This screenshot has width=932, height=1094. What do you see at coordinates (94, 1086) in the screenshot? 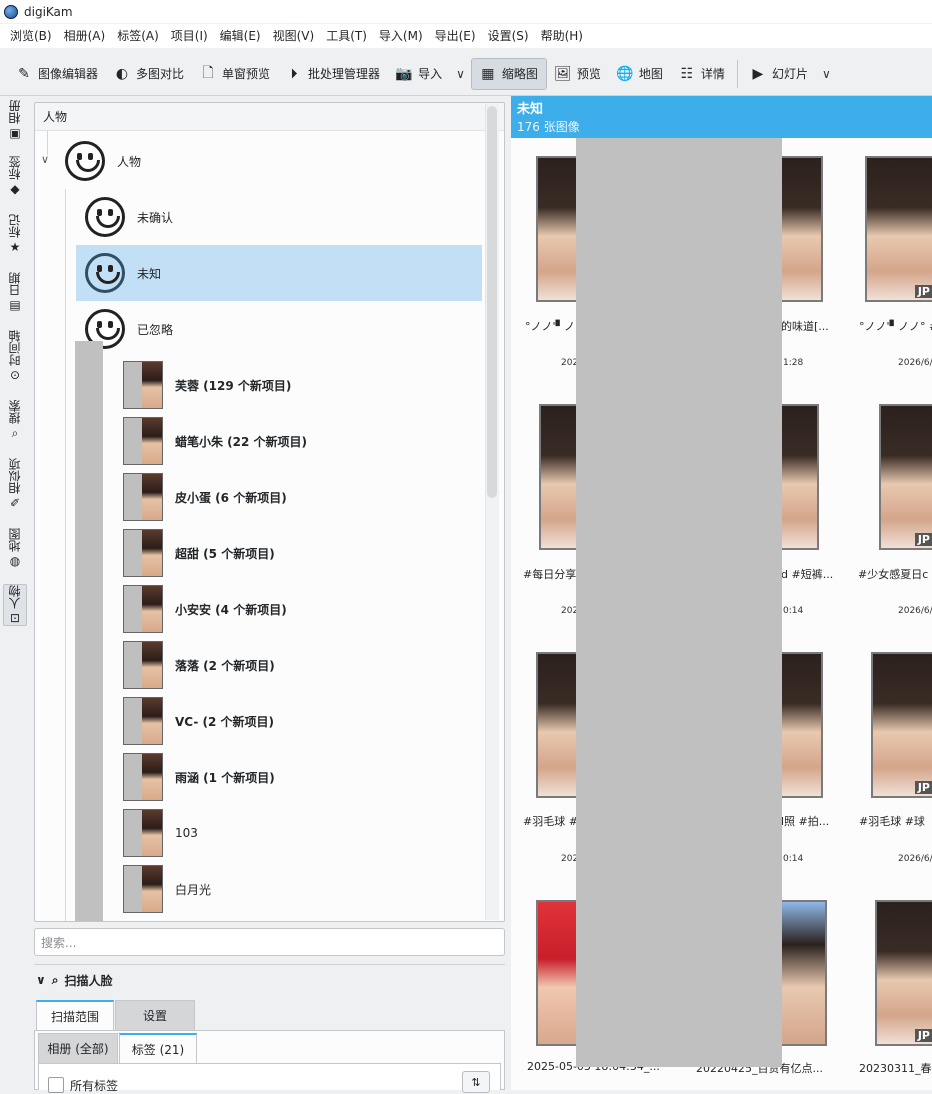
I see `all-tags-label: 所有标签` at bounding box center [94, 1086].